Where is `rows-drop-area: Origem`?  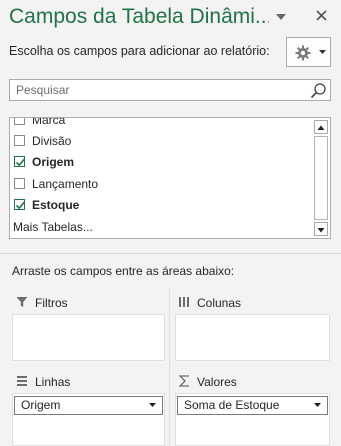 rows-drop-area: Origem is located at coordinates (88, 419).